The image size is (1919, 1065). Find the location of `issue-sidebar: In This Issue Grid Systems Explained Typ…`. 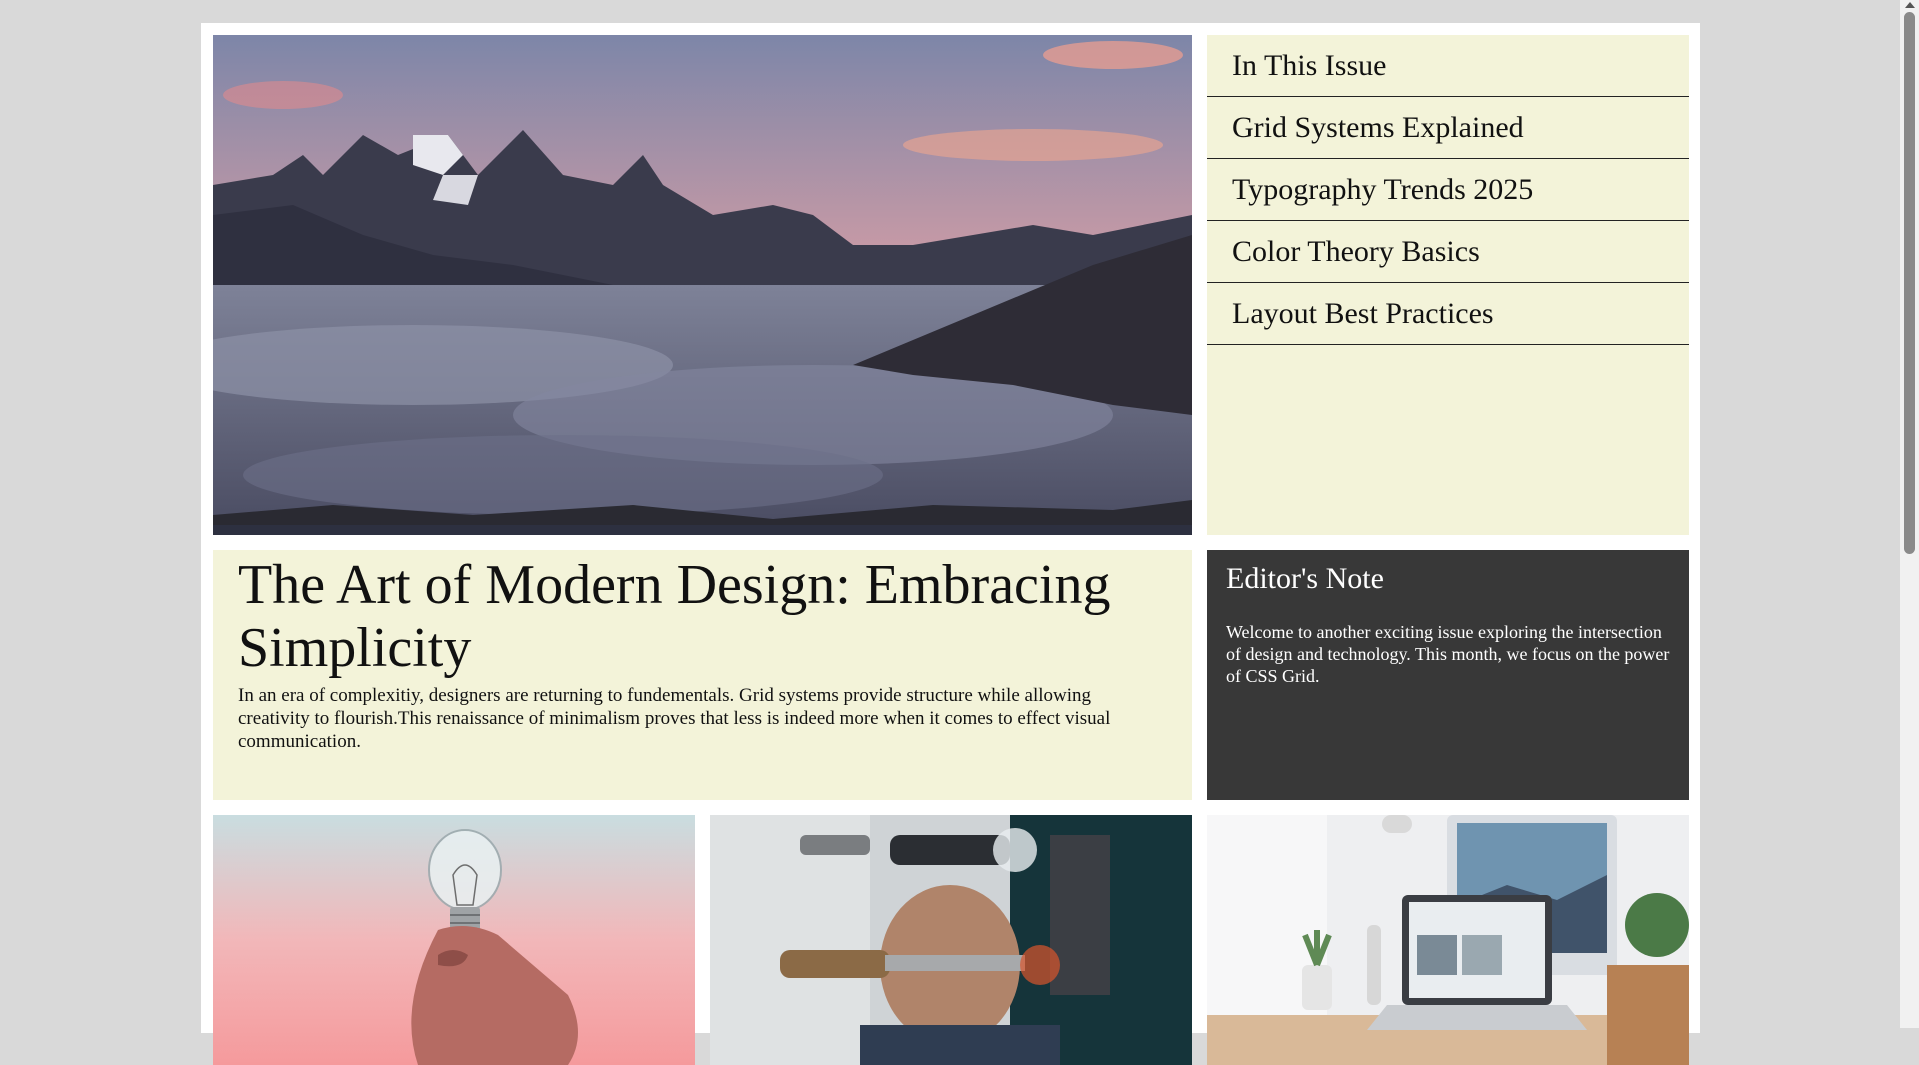

issue-sidebar: In This Issue Grid Systems Explained Typ… is located at coordinates (1448, 285).